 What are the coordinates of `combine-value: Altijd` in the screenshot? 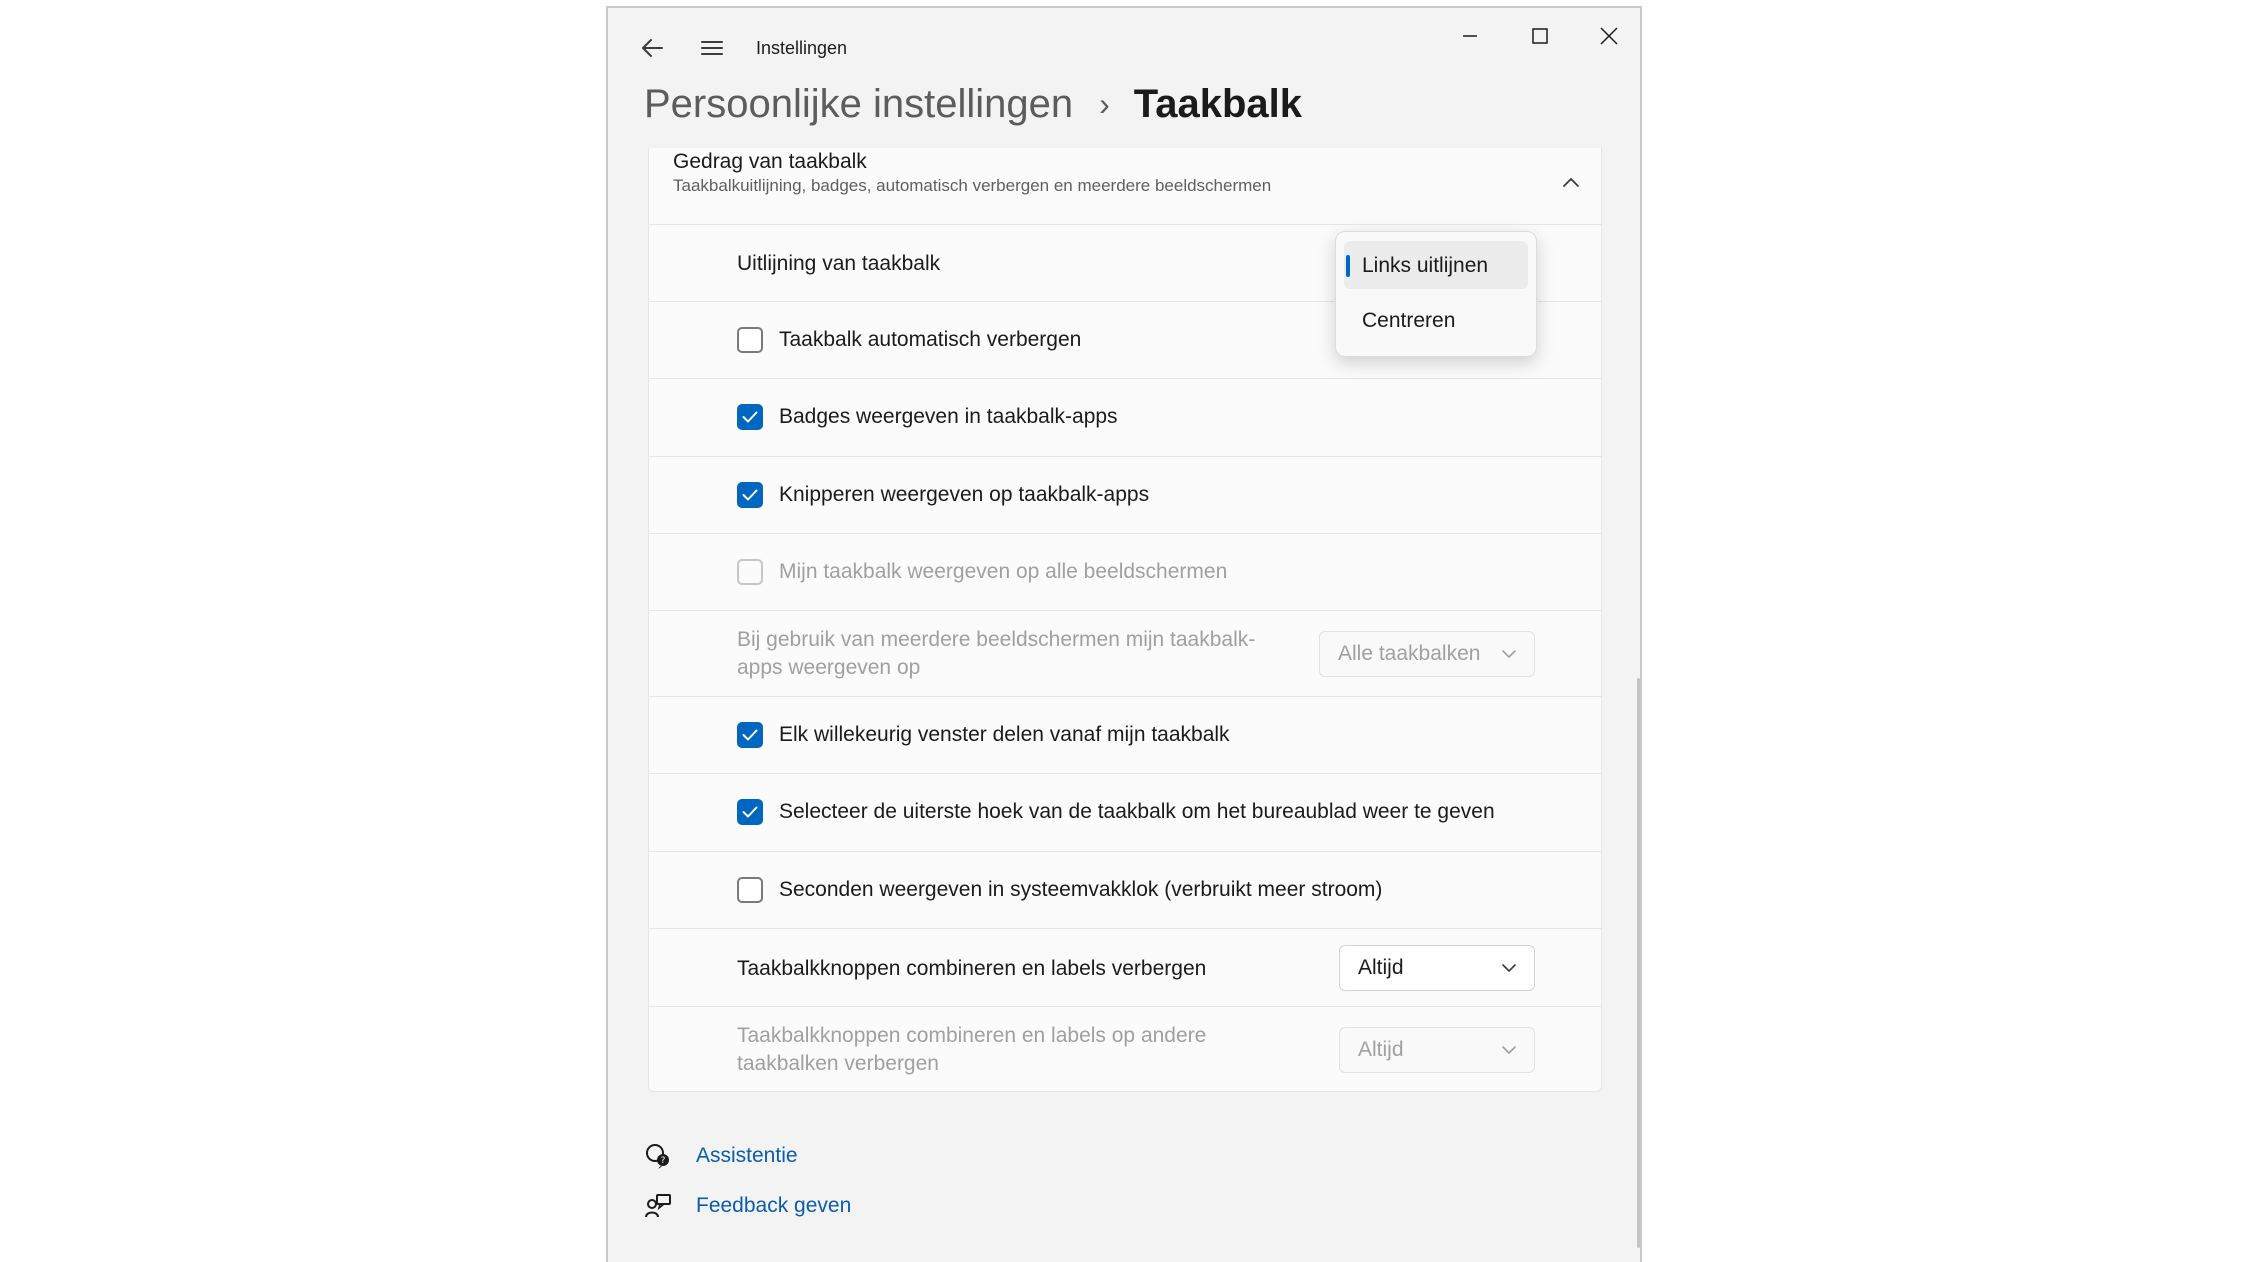 It's located at (1381, 967).